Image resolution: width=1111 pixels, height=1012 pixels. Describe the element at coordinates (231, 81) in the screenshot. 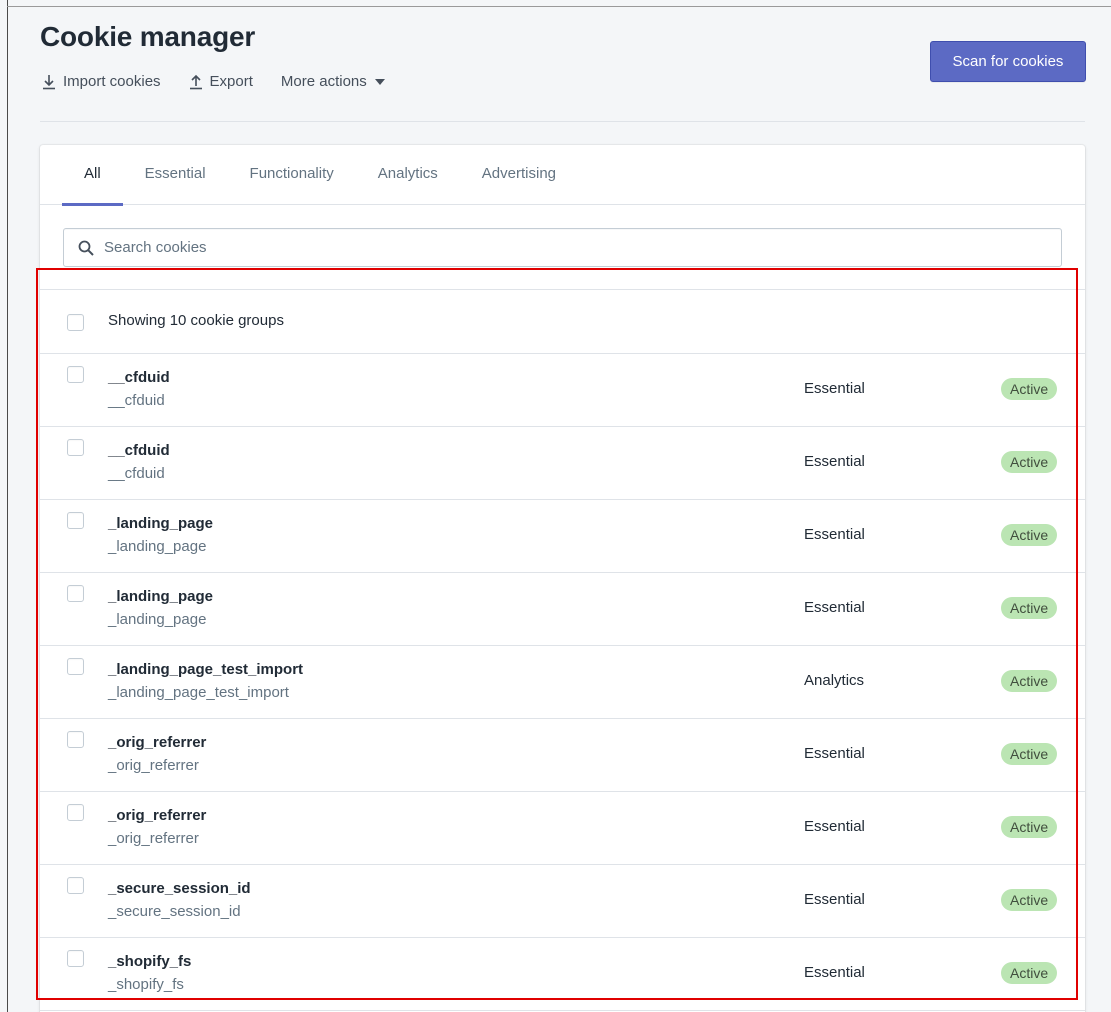

I see `export-label: Export` at that location.